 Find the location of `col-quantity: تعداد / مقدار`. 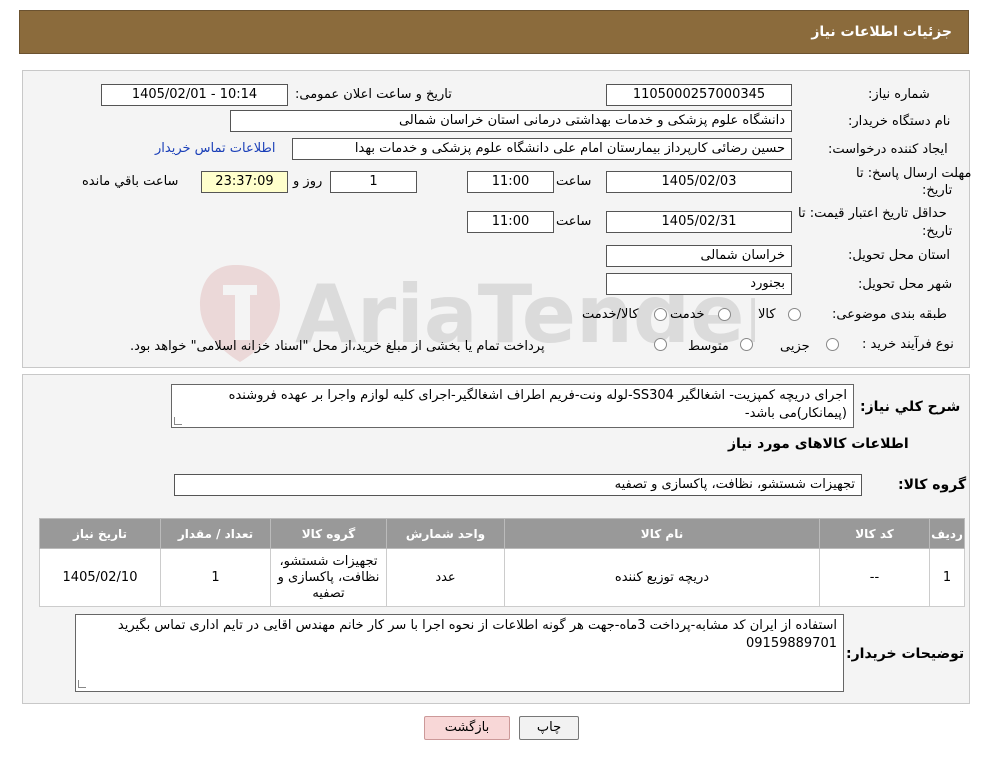

col-quantity: تعداد / مقدار is located at coordinates (215, 533).